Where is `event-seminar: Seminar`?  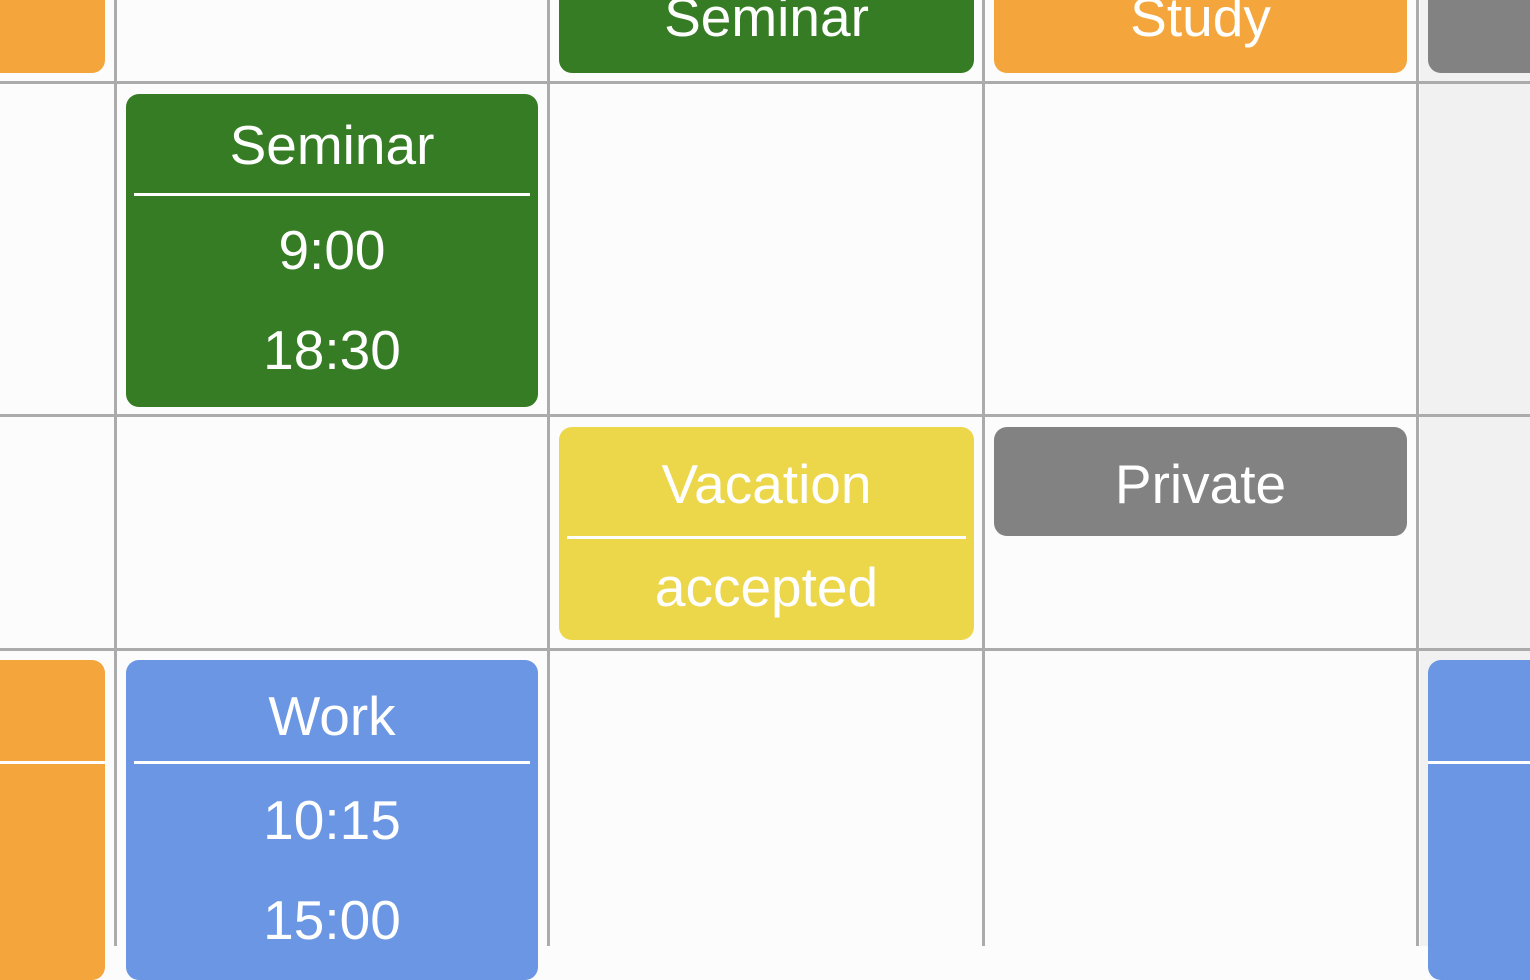
event-seminar: Seminar is located at coordinates (766, 36).